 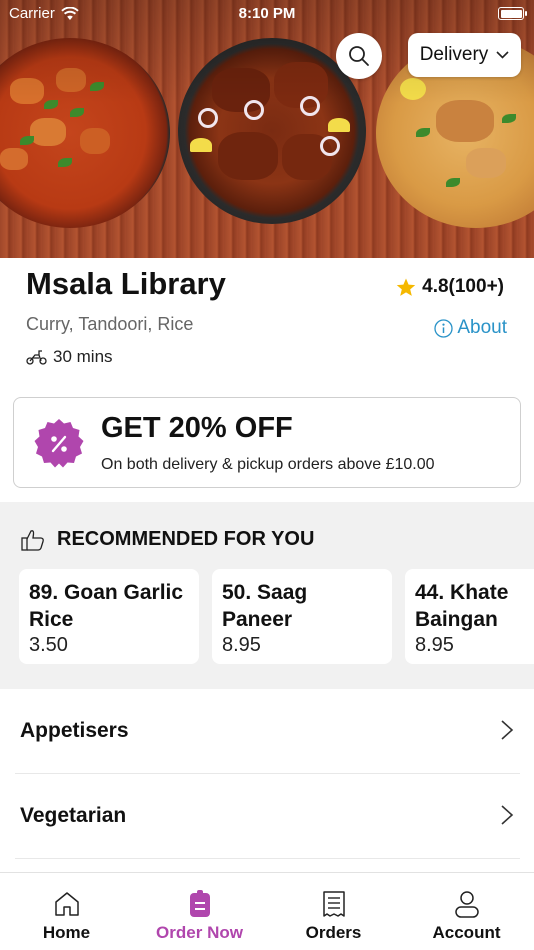 I want to click on delivery-time: 30 mins, so click(x=69, y=357).